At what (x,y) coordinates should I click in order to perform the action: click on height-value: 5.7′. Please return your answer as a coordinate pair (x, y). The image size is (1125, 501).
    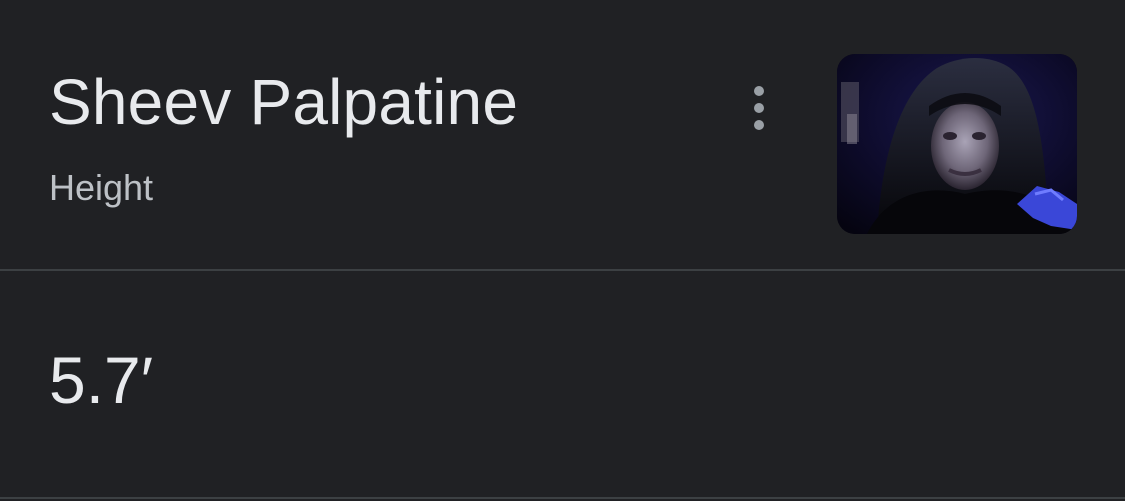
    Looking at the image, I should click on (101, 380).